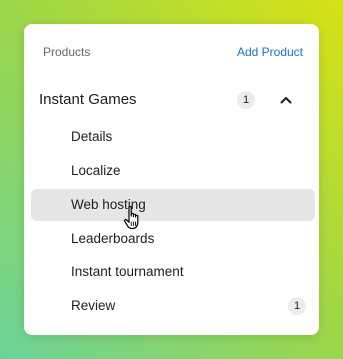 The height and width of the screenshot is (359, 343). What do you see at coordinates (173, 239) in the screenshot?
I see `nav-item-leaderboards: Leaderboards` at bounding box center [173, 239].